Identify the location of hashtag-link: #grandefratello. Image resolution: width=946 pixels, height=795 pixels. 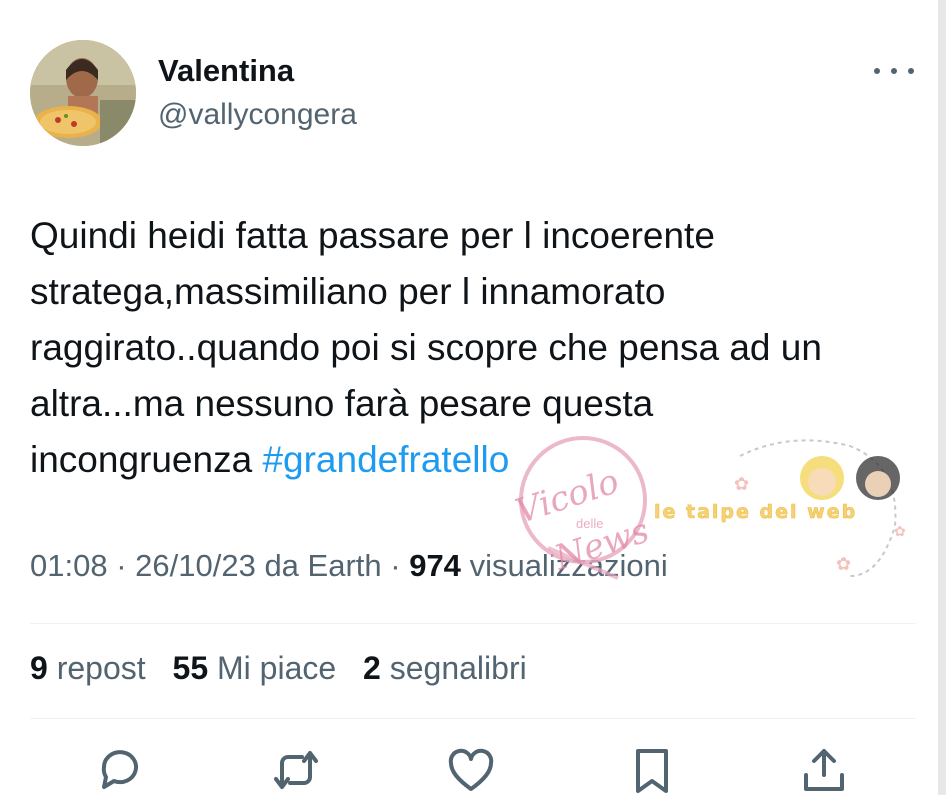
(385, 459).